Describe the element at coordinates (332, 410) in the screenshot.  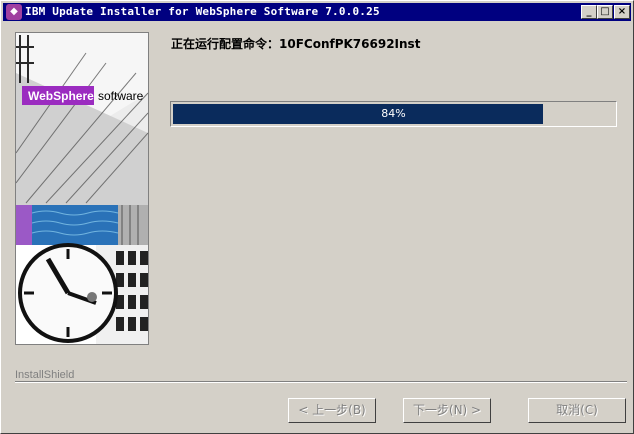
I see `back-button: < 上一步(B)` at that location.